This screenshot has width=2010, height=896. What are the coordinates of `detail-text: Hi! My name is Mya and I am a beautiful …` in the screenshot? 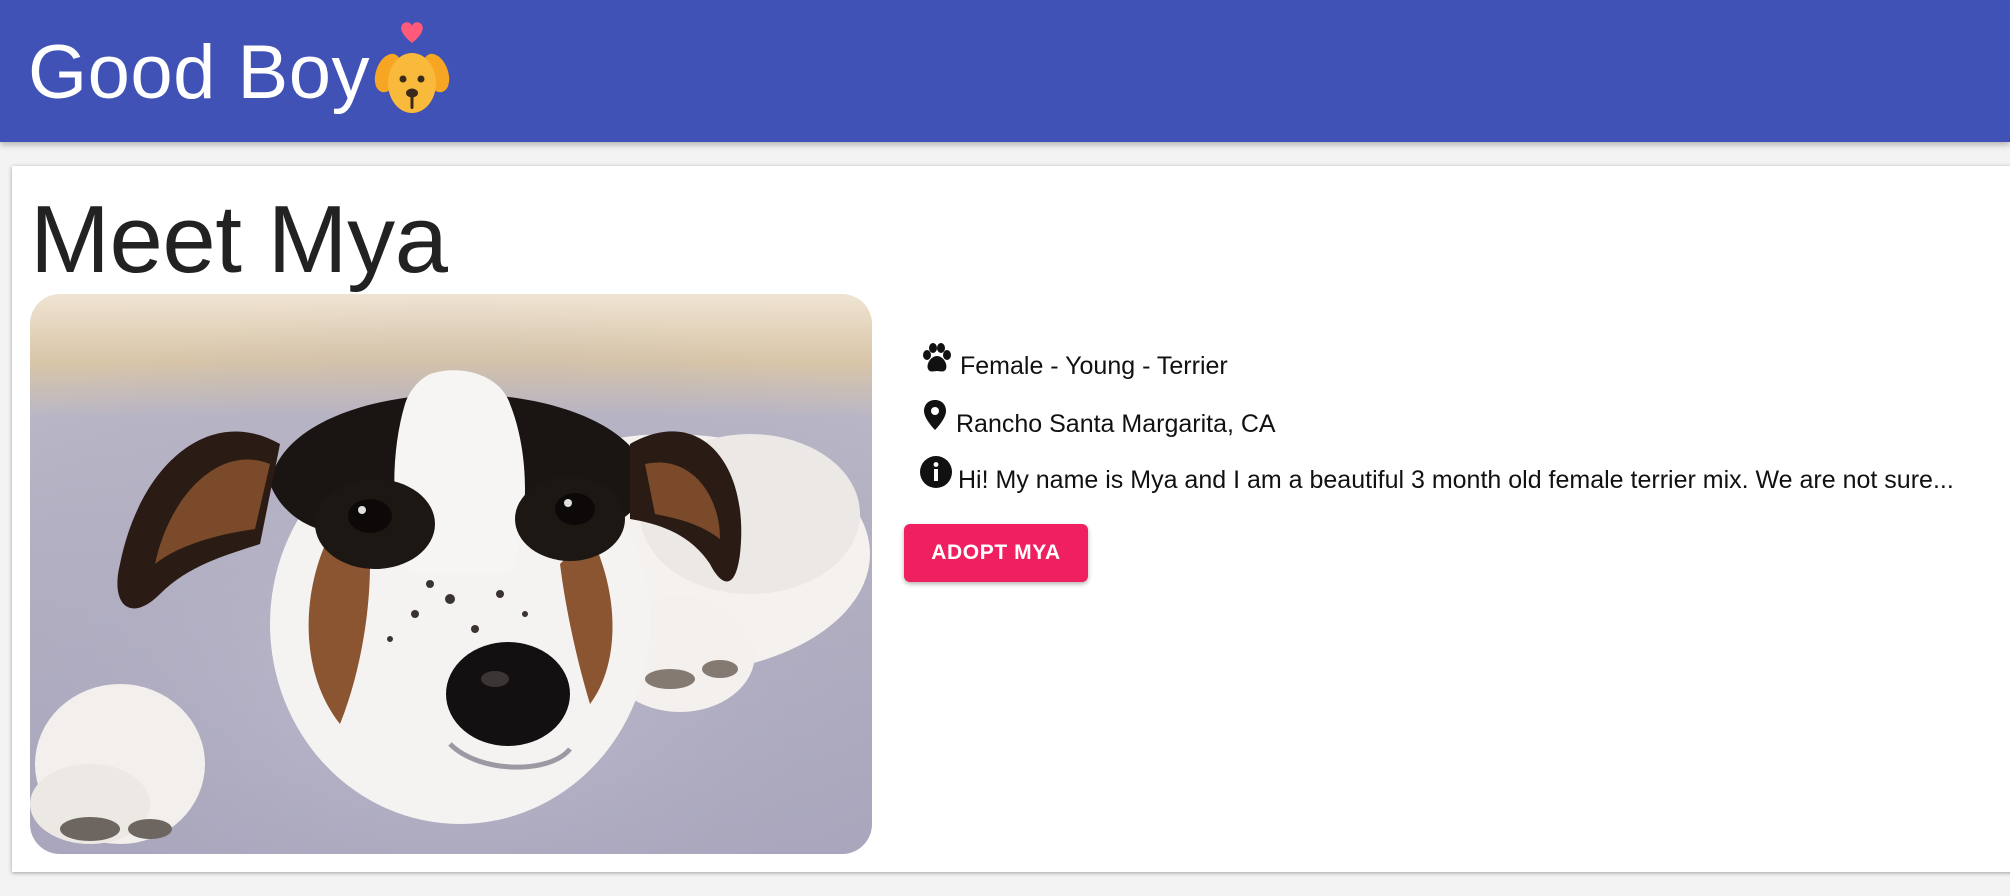 It's located at (1456, 480).